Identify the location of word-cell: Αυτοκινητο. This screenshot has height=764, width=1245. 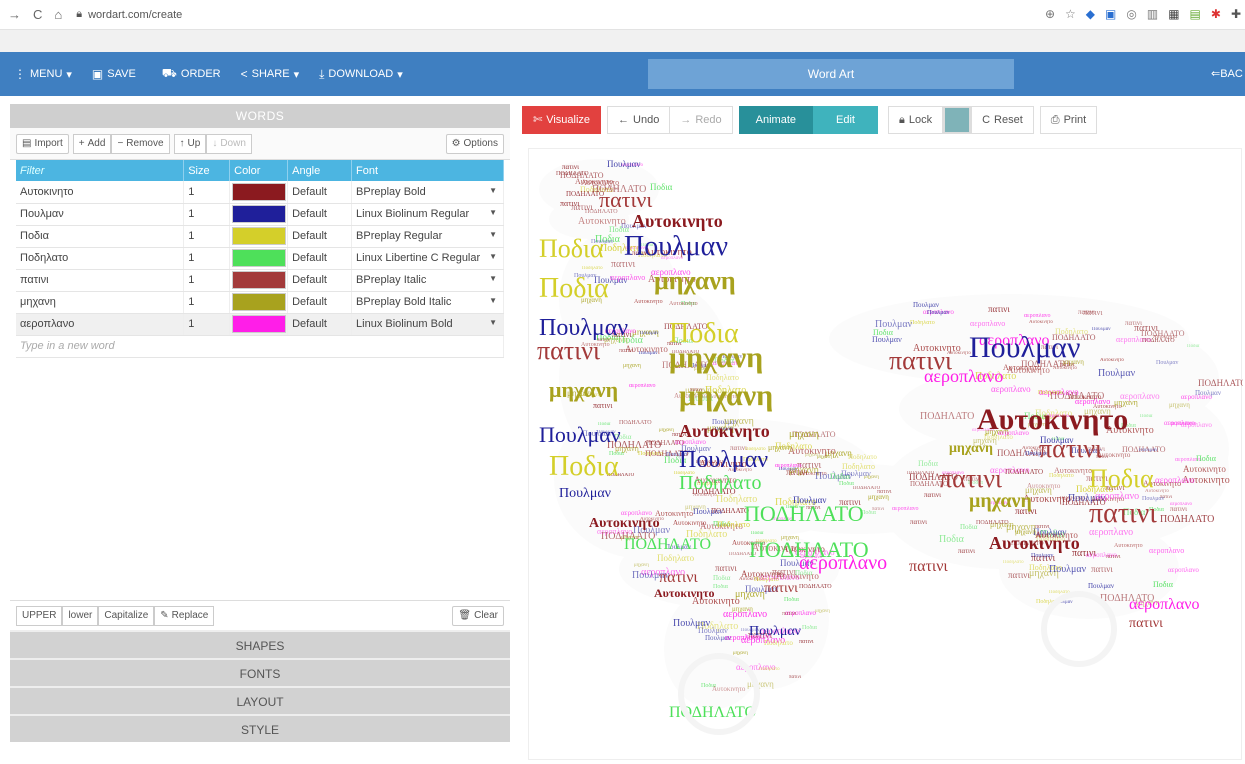
(100, 192).